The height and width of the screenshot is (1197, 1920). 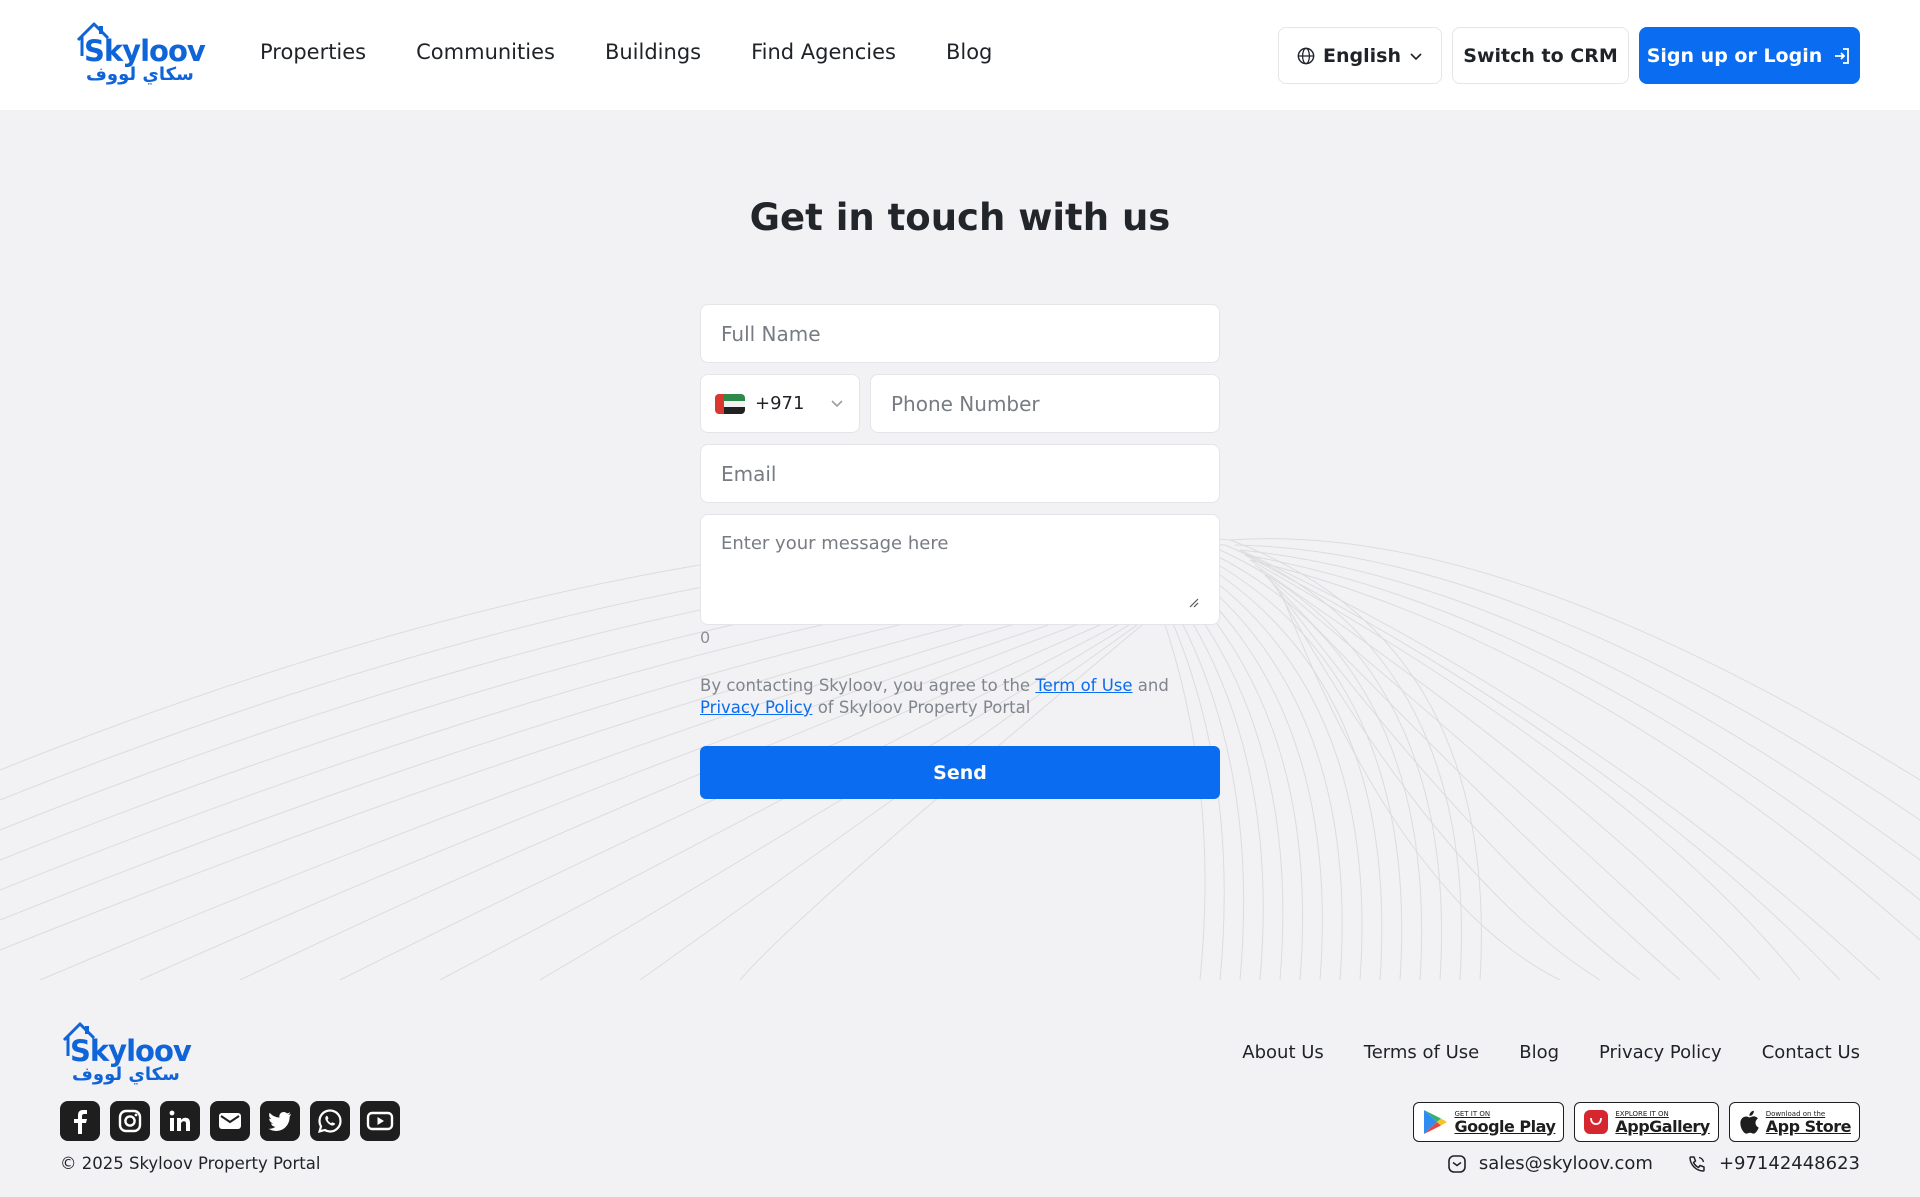 I want to click on nav-buildings: Buildings, so click(x=653, y=52).